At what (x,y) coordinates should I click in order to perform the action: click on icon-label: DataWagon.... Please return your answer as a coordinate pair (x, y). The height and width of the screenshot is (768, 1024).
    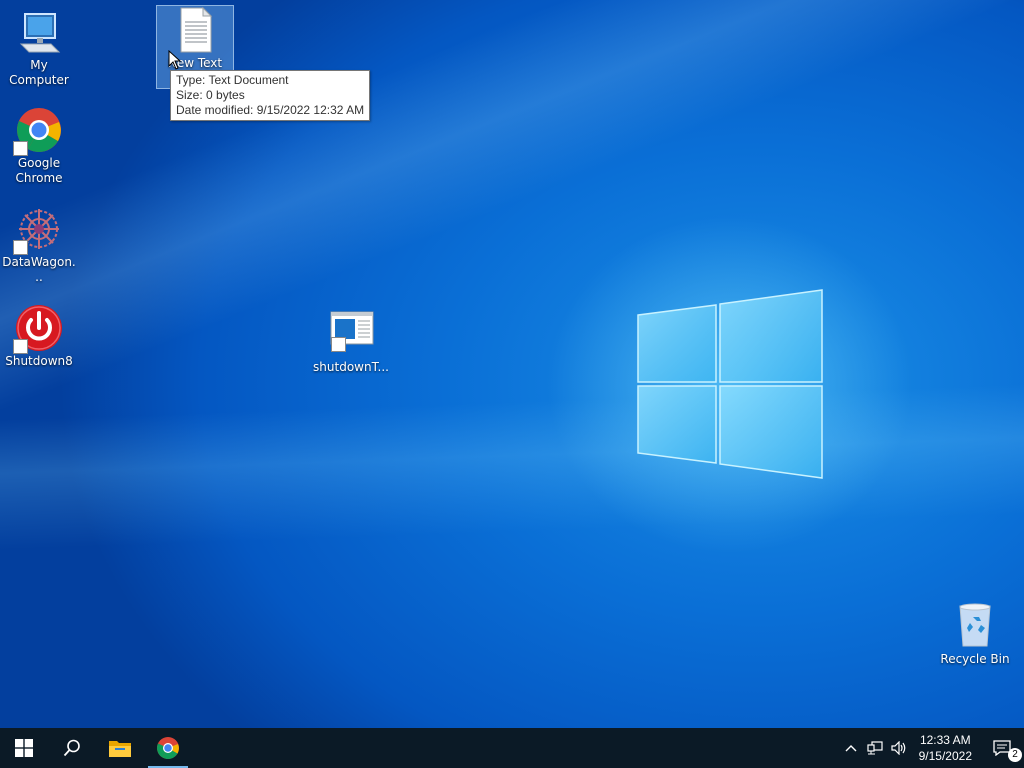
    Looking at the image, I should click on (39, 269).